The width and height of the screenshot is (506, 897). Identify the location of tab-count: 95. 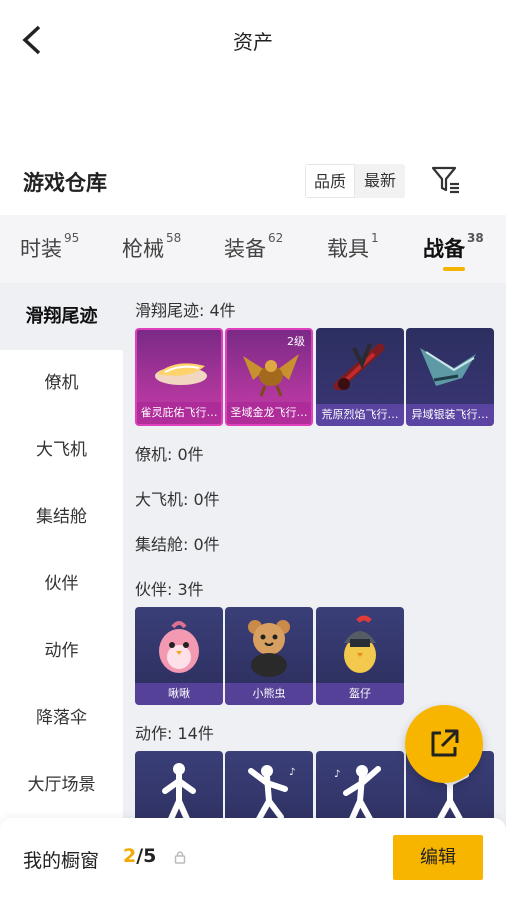
(72, 238).